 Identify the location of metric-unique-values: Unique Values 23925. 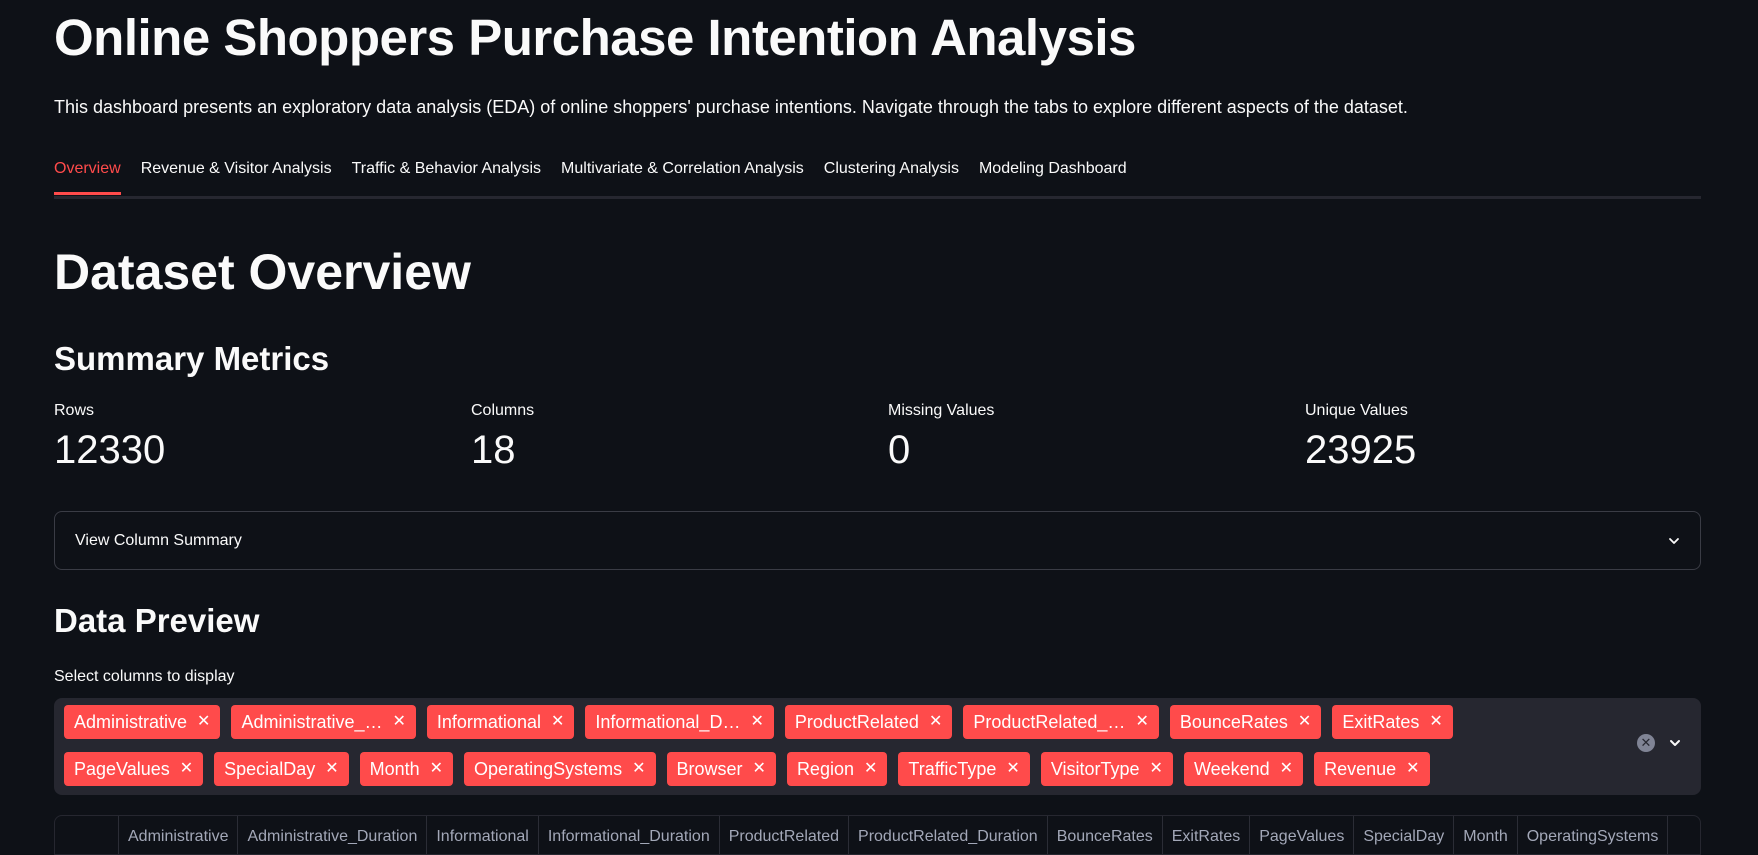
(1360, 437).